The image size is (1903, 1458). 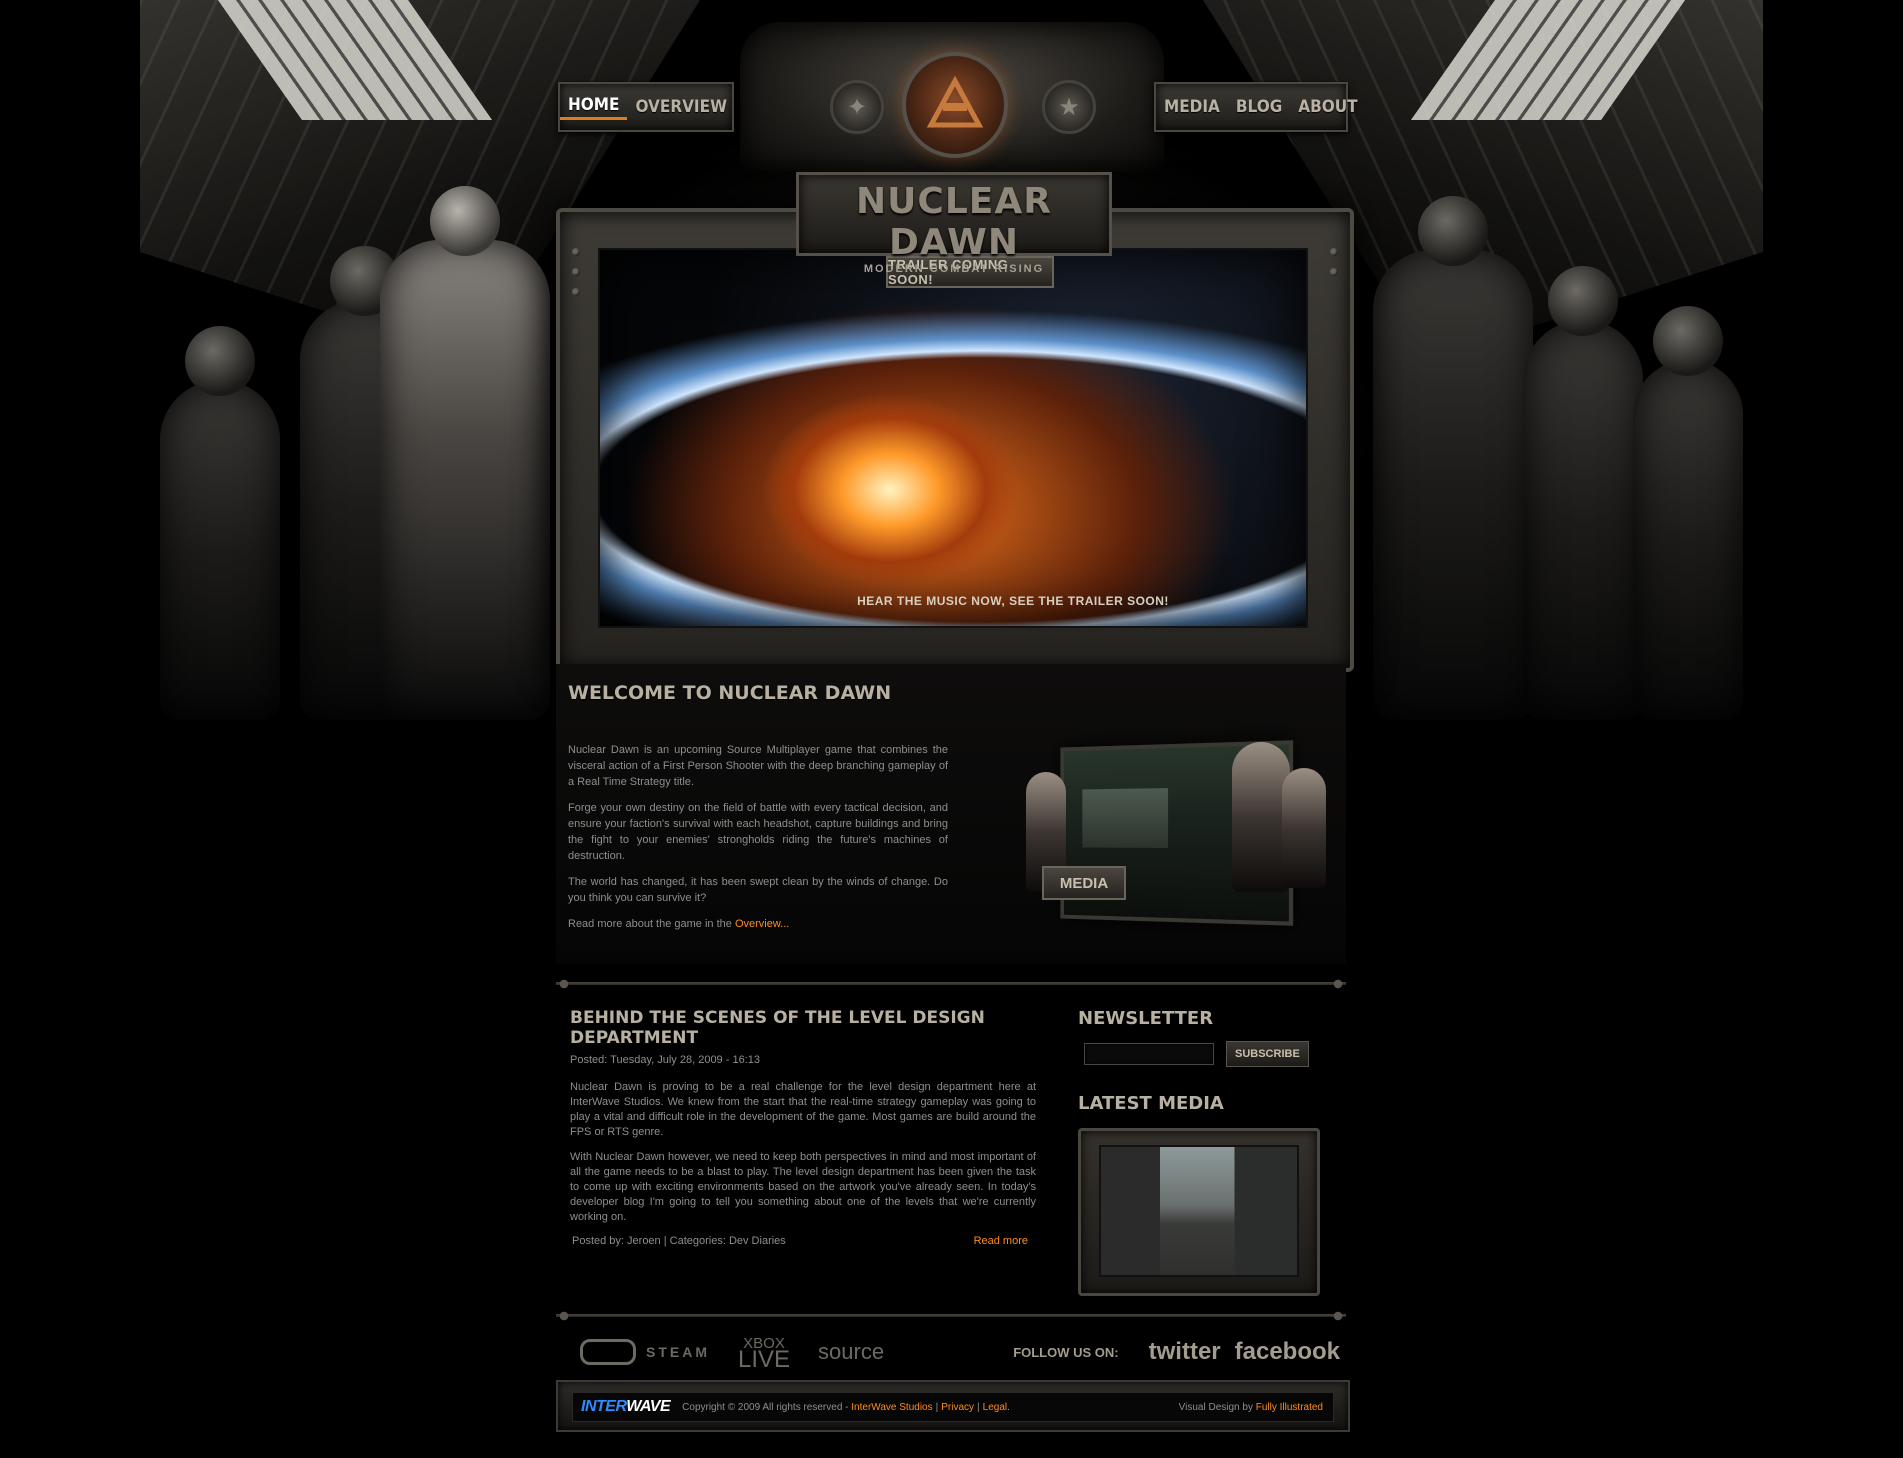 What do you see at coordinates (995, 1407) in the screenshot?
I see `legal-link: Legal` at bounding box center [995, 1407].